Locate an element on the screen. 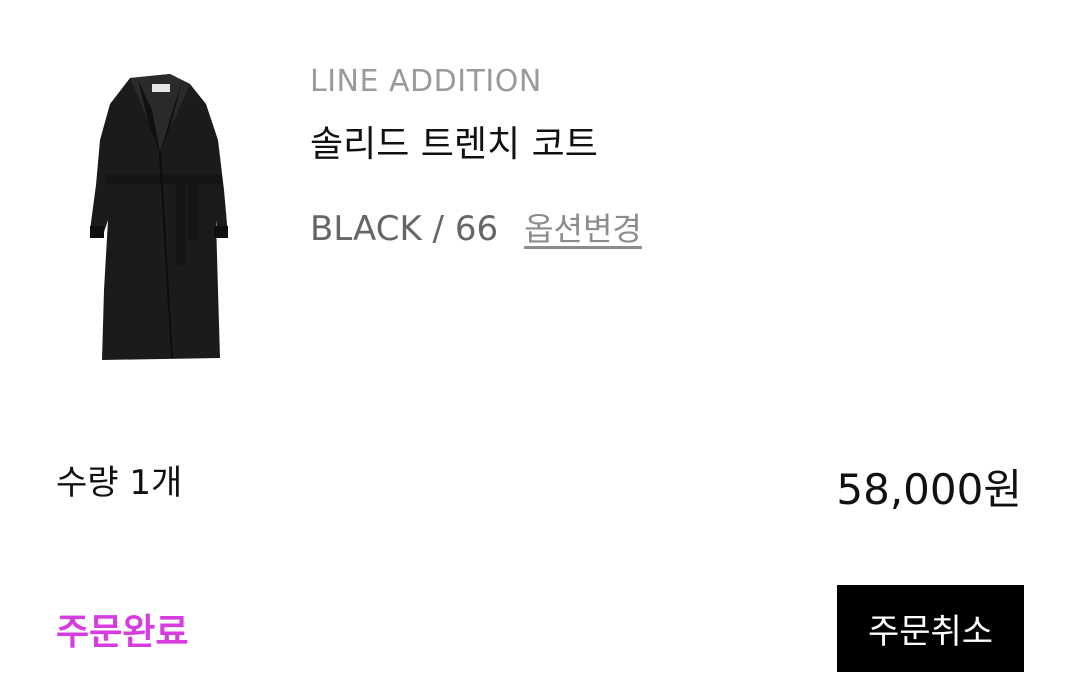  order-status-label: 주문완료 is located at coordinates (122, 632).